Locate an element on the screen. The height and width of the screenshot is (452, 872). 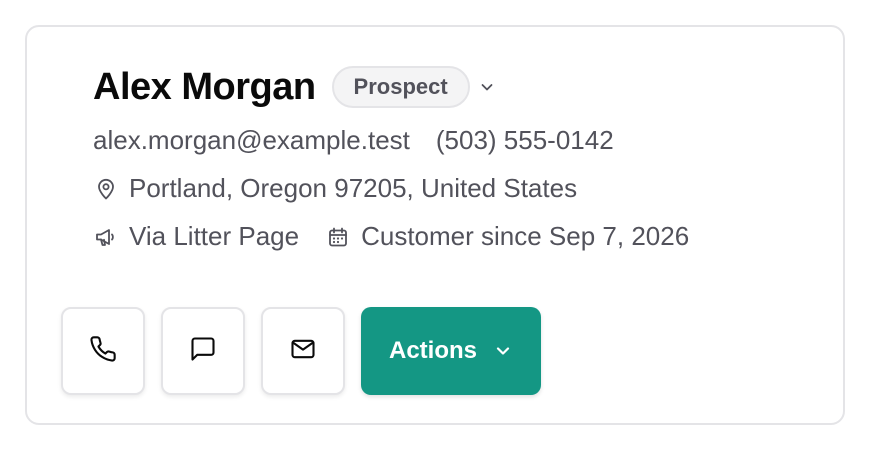
email-button is located at coordinates (303, 351).